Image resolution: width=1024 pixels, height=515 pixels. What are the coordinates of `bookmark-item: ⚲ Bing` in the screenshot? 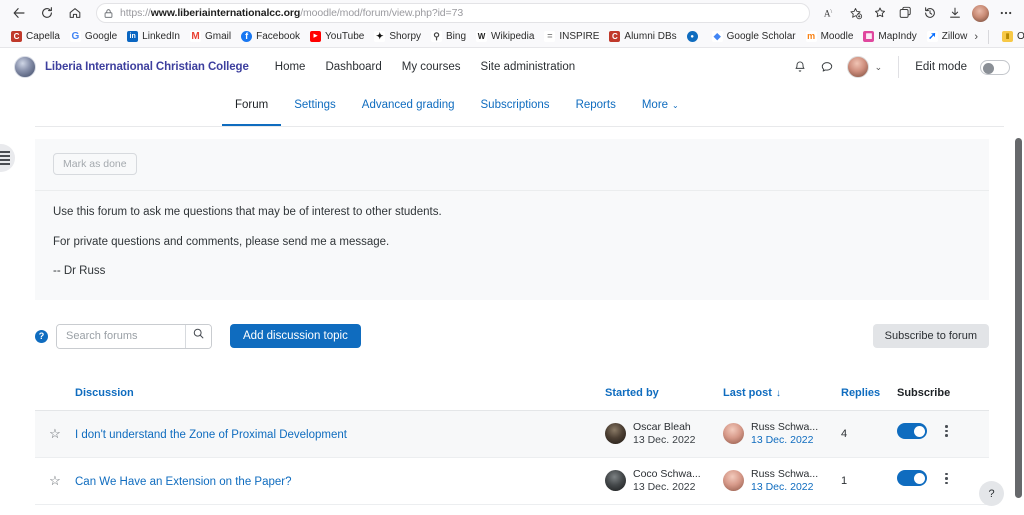 It's located at (448, 36).